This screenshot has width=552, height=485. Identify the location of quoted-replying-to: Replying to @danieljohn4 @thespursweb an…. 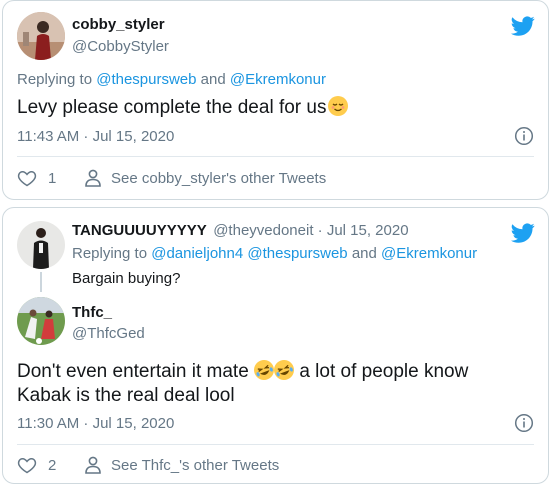
(274, 253).